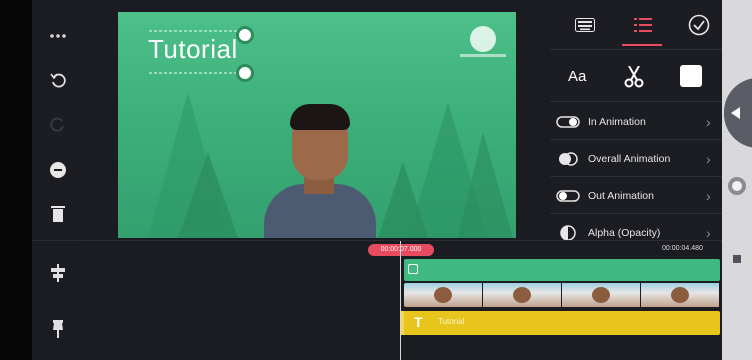 This screenshot has height=360, width=752. I want to click on total-duration: 00:00:04.480, so click(682, 248).